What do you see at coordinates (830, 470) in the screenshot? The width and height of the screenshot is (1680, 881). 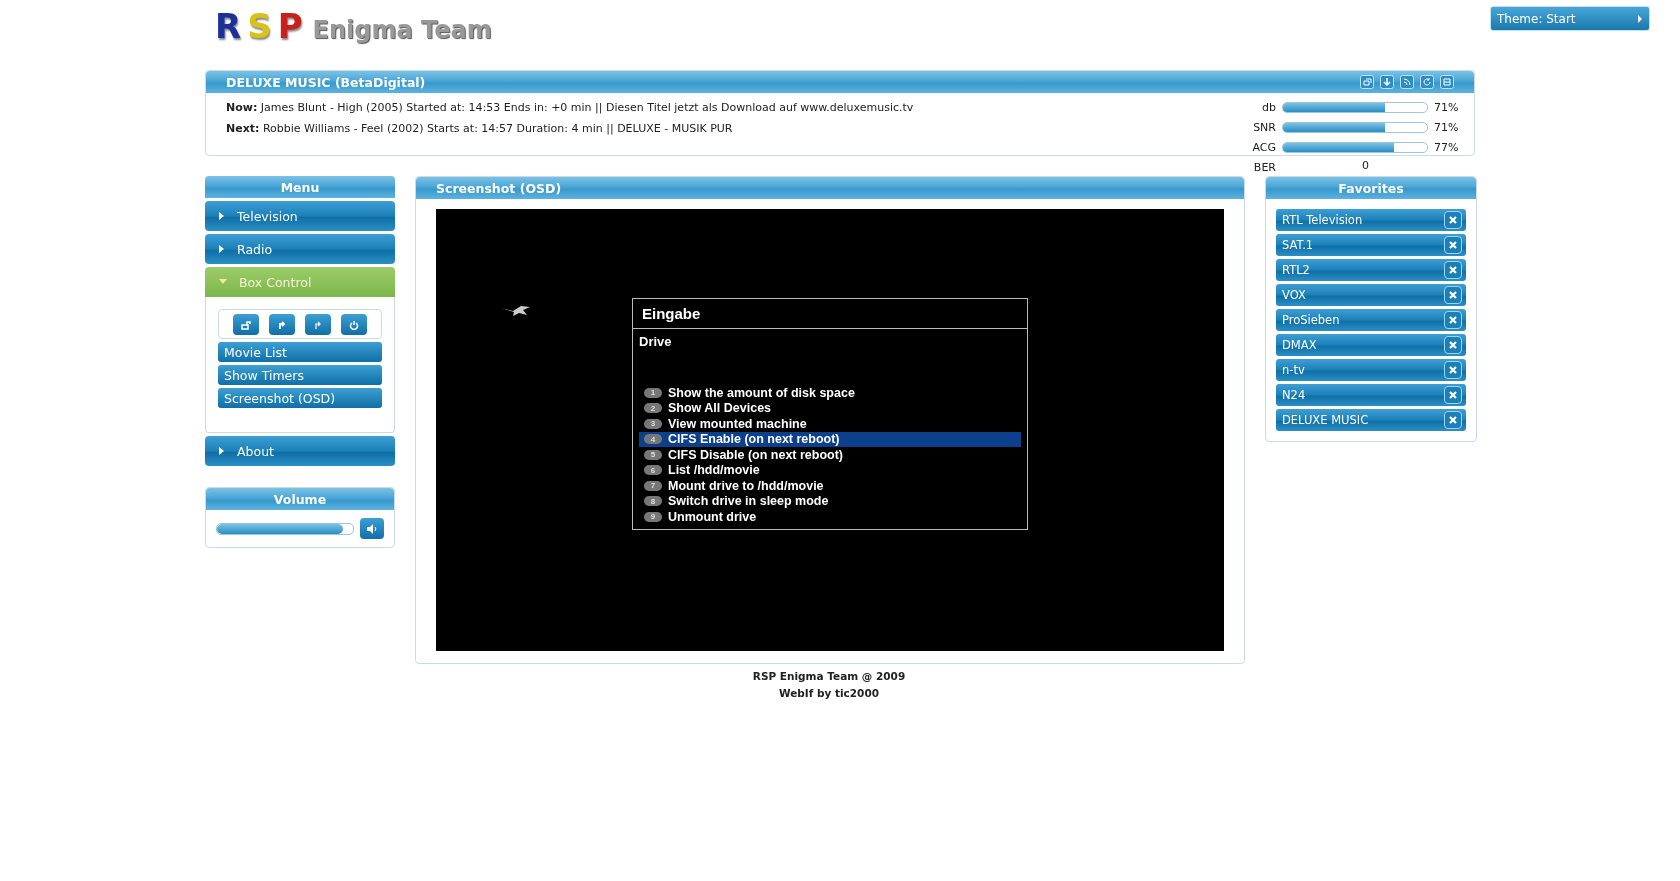 I see `osd-menu-item: 6 List /hdd/movie` at bounding box center [830, 470].